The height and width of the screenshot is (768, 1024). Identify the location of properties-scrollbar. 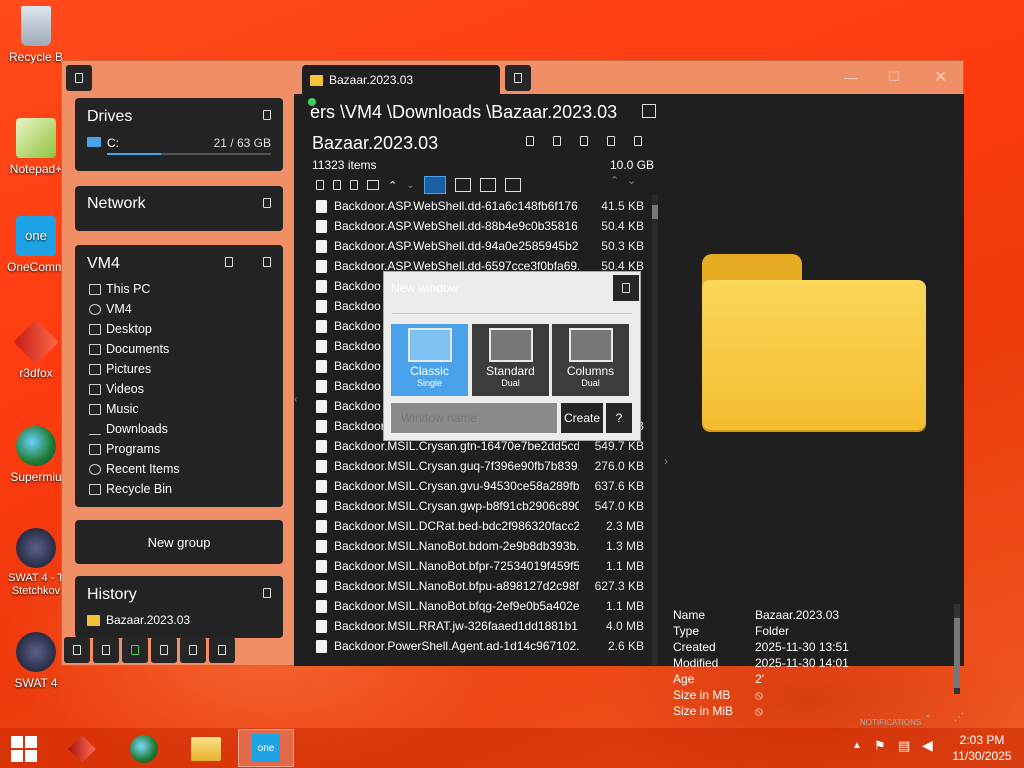
(957, 649).